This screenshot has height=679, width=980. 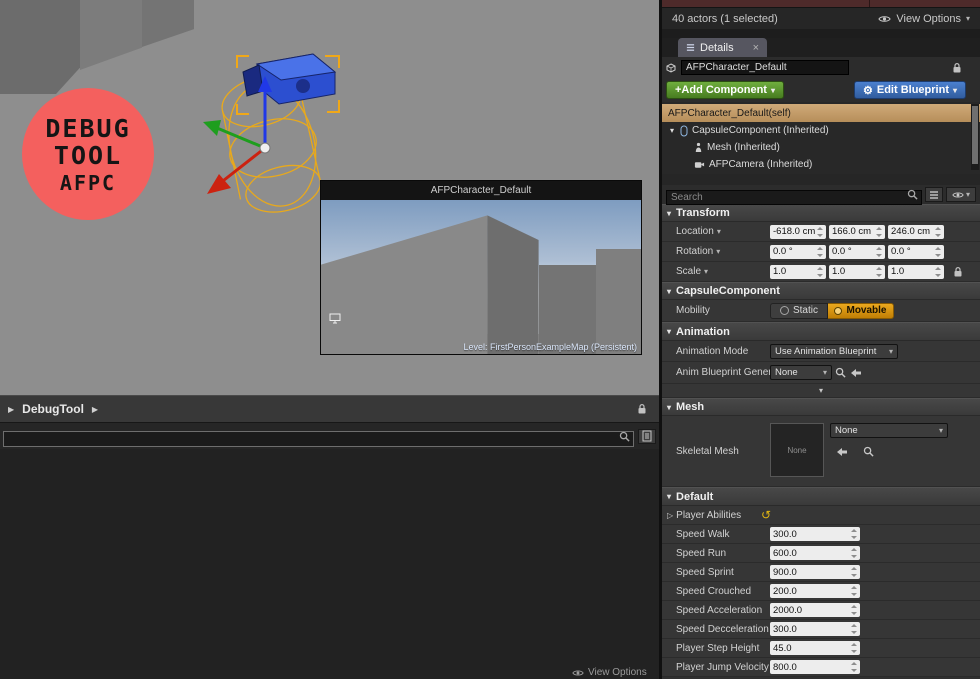 What do you see at coordinates (821, 391) in the screenshot?
I see `advanced-expander: ▾` at bounding box center [821, 391].